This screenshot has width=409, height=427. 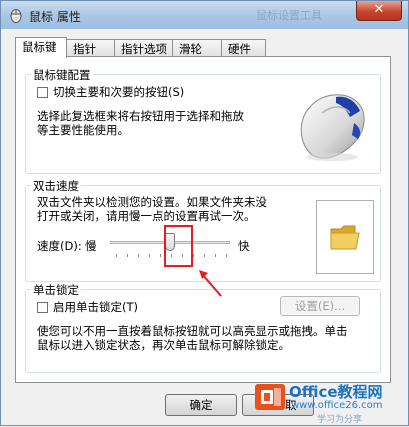 I want to click on office-logo-icon, so click(x=270, y=397).